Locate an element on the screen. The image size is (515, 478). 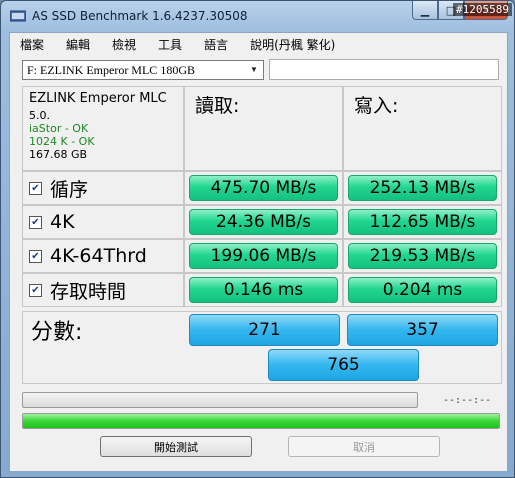
drive-select: F: EZLINK Emperor MLC 180GB ▼ is located at coordinates (143, 70).